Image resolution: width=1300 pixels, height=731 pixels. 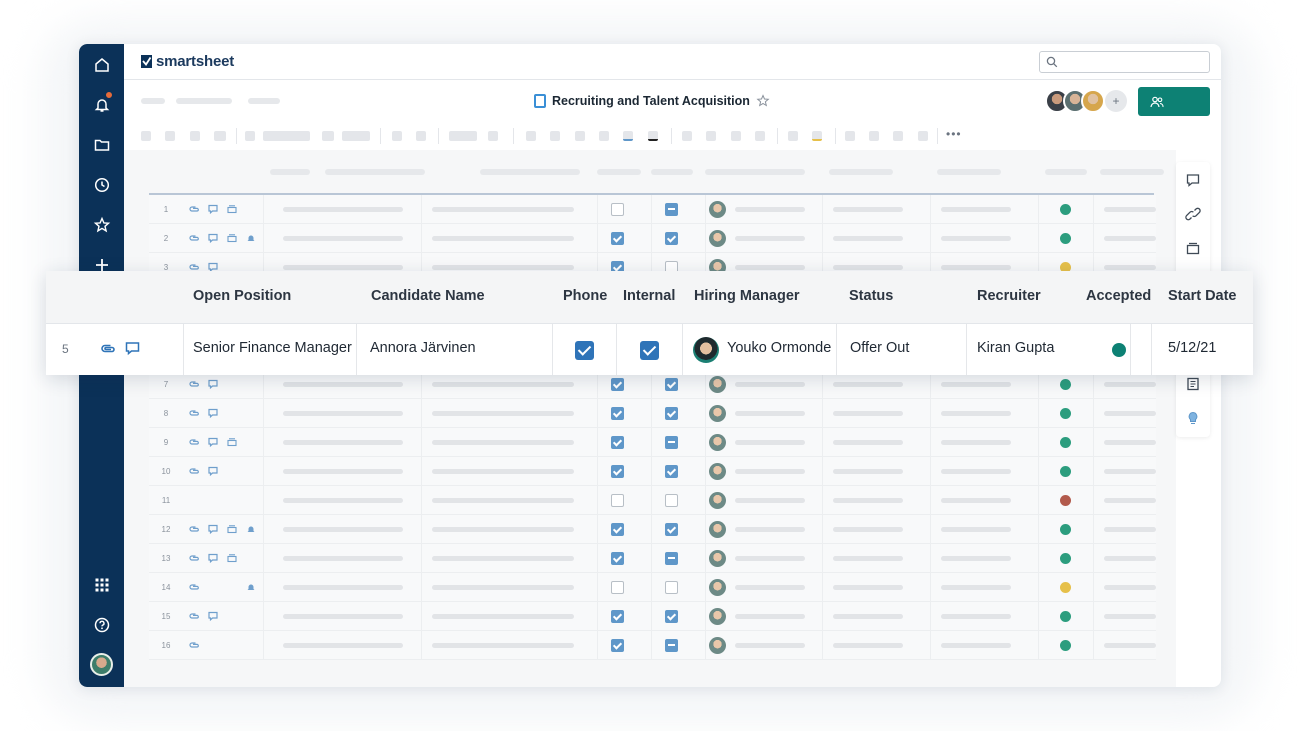 What do you see at coordinates (954, 134) in the screenshot?
I see `more-options-icon: •••` at bounding box center [954, 134].